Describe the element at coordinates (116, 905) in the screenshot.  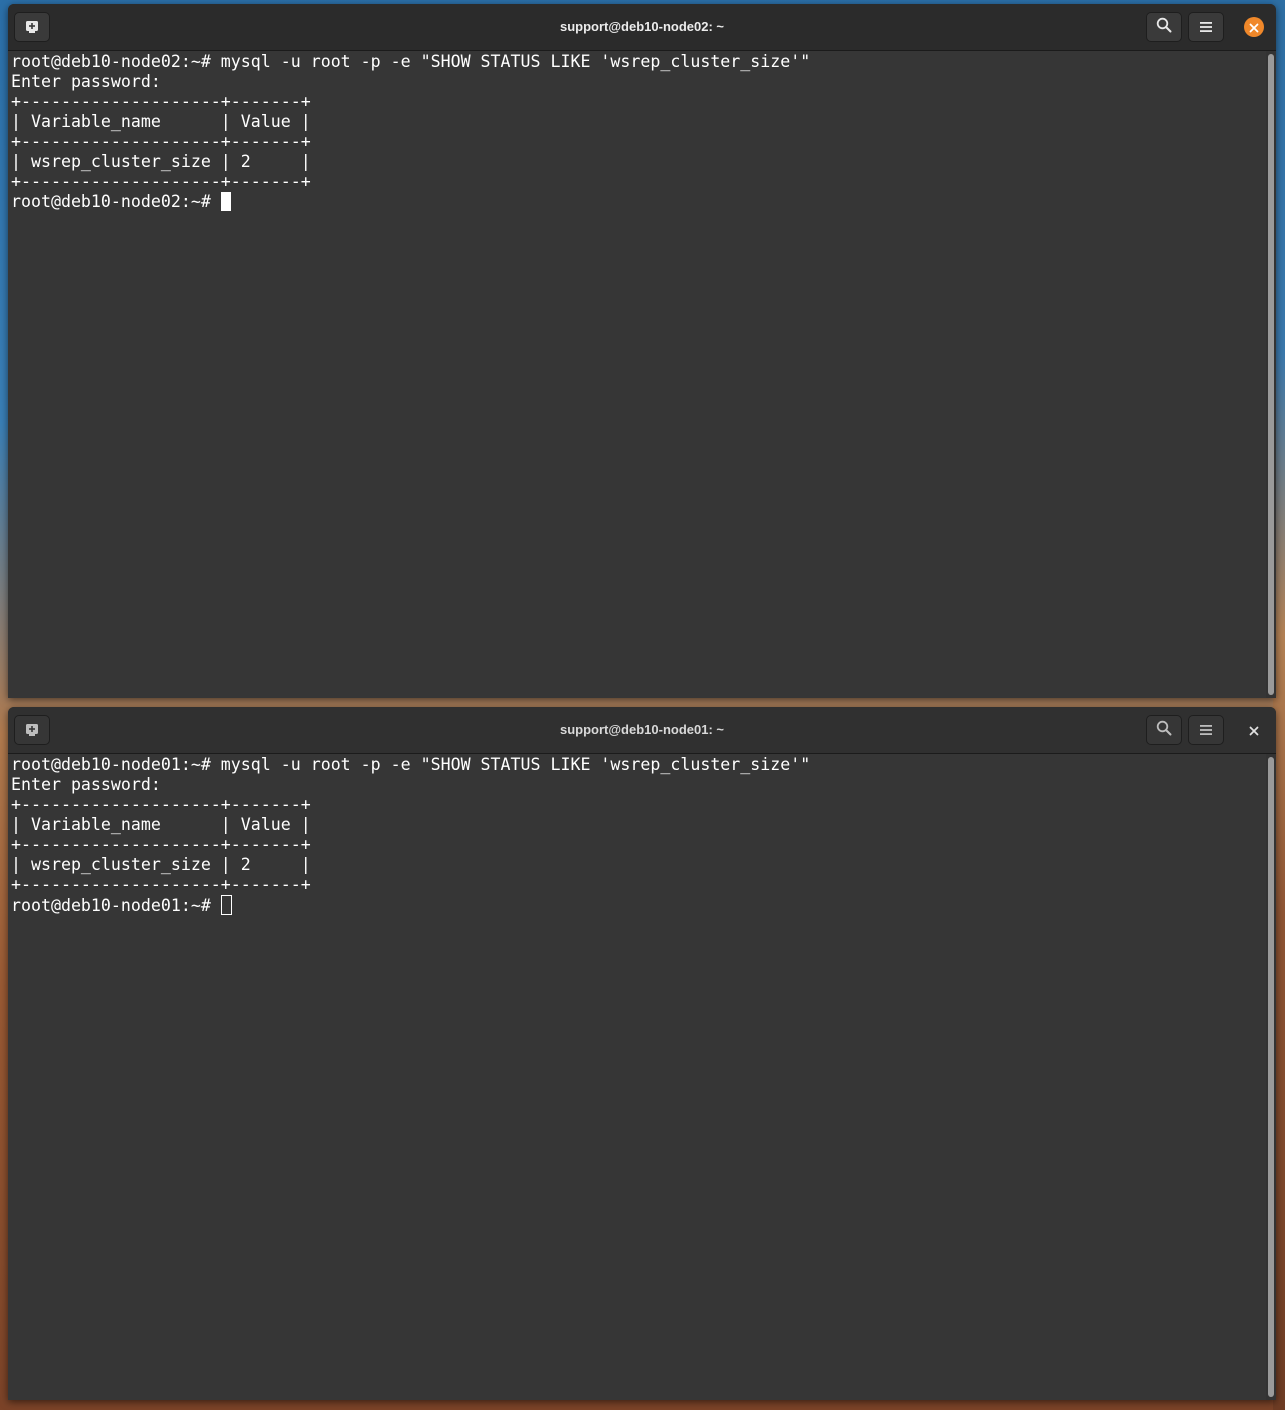
I see `shell-prompt: root@deb10-node01:~#` at that location.